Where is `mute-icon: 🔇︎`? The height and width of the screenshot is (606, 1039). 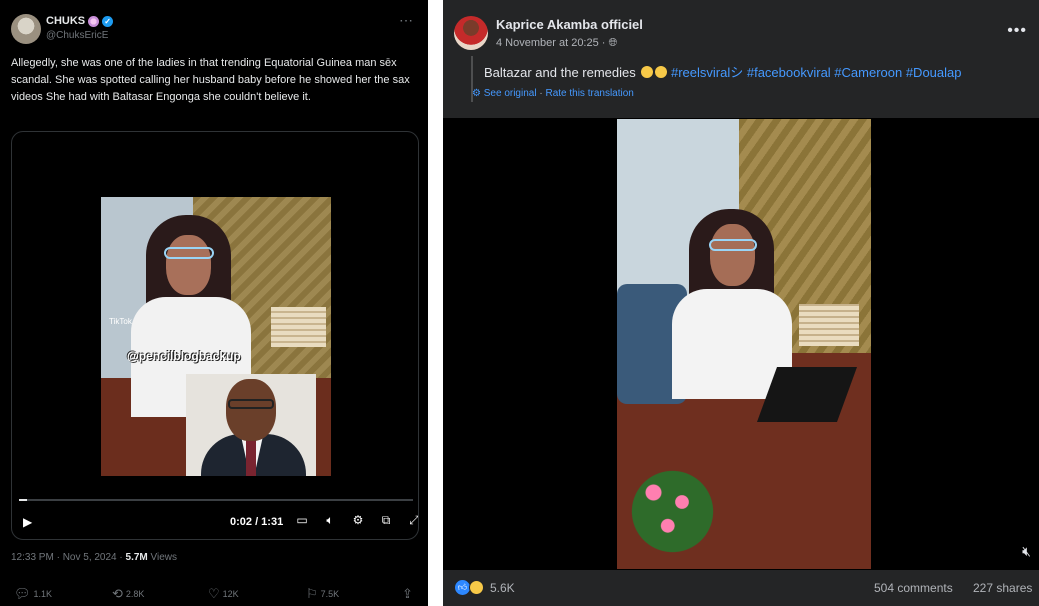 mute-icon: 🔇︎ is located at coordinates (1026, 551).